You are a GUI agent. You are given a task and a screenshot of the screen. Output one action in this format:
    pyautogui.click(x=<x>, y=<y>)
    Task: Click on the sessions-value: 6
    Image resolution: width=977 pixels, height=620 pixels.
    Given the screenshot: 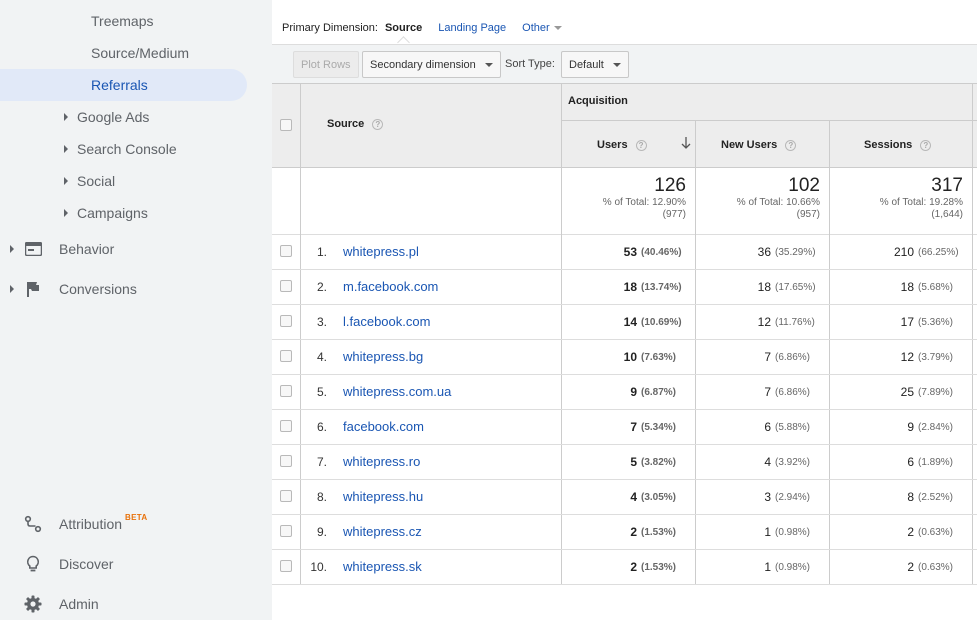 What is the action you would take?
    pyautogui.click(x=910, y=462)
    